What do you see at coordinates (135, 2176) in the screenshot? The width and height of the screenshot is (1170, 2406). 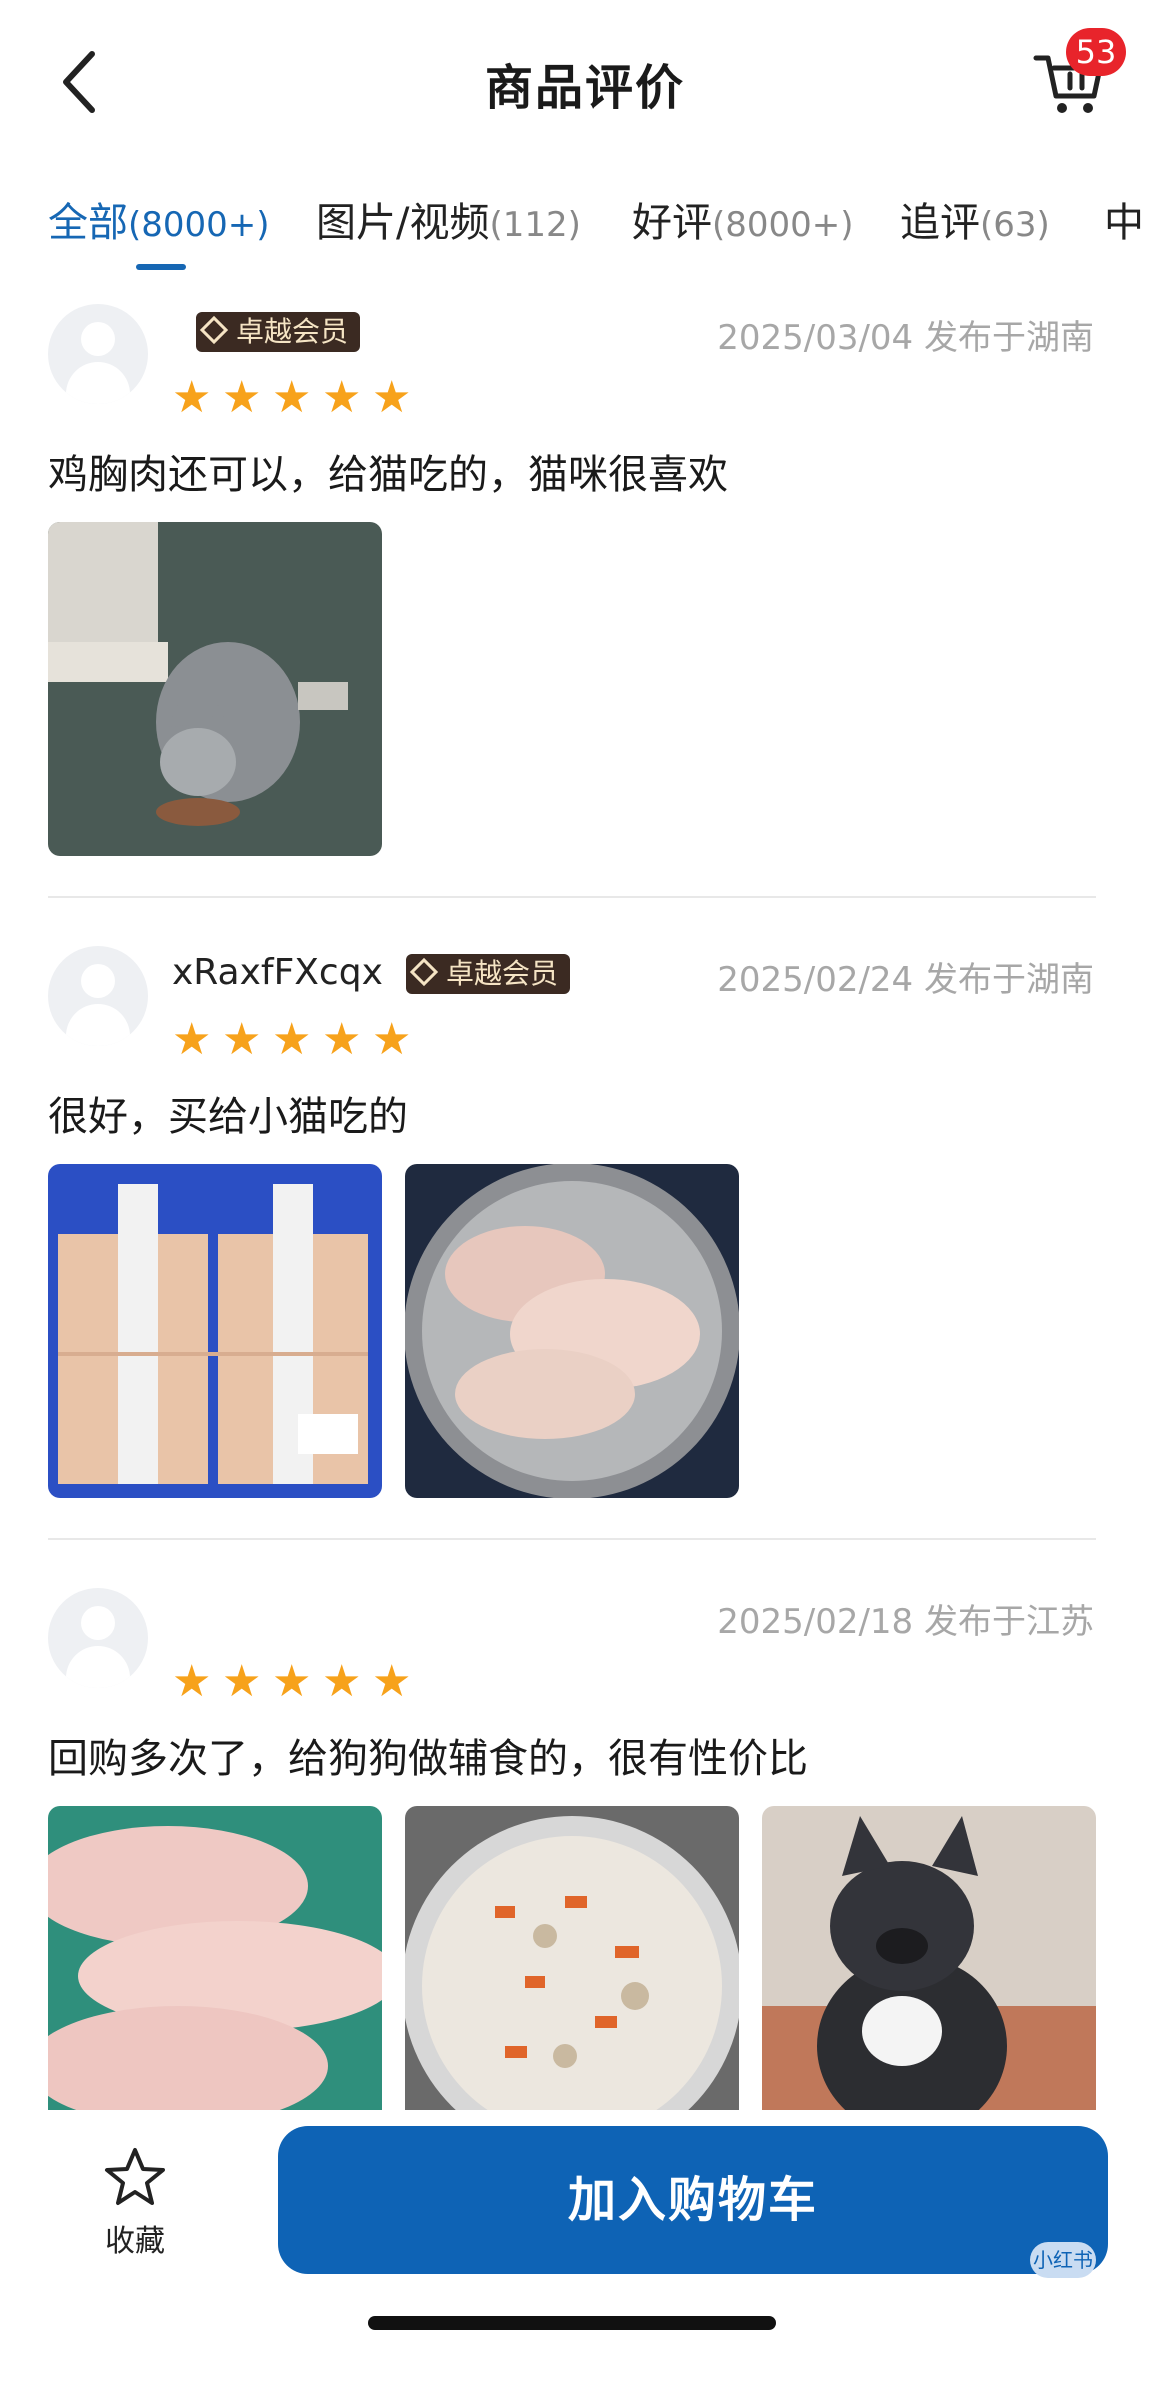 I see `star-outline-icon` at bounding box center [135, 2176].